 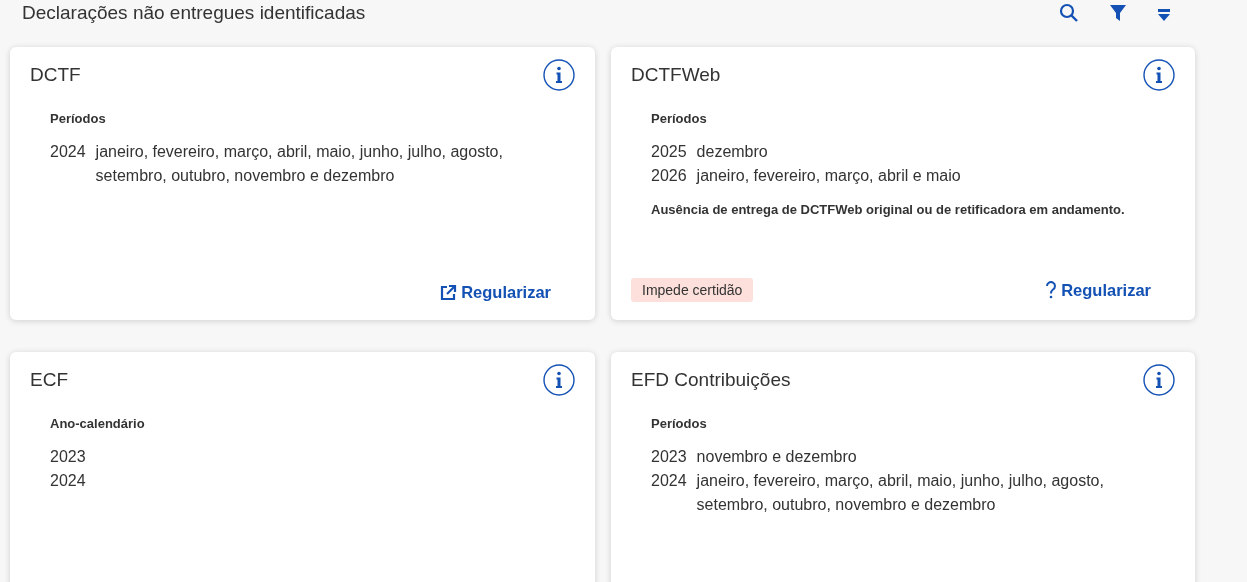 What do you see at coordinates (98, 423) in the screenshot?
I see `section-label: Ano-calendário` at bounding box center [98, 423].